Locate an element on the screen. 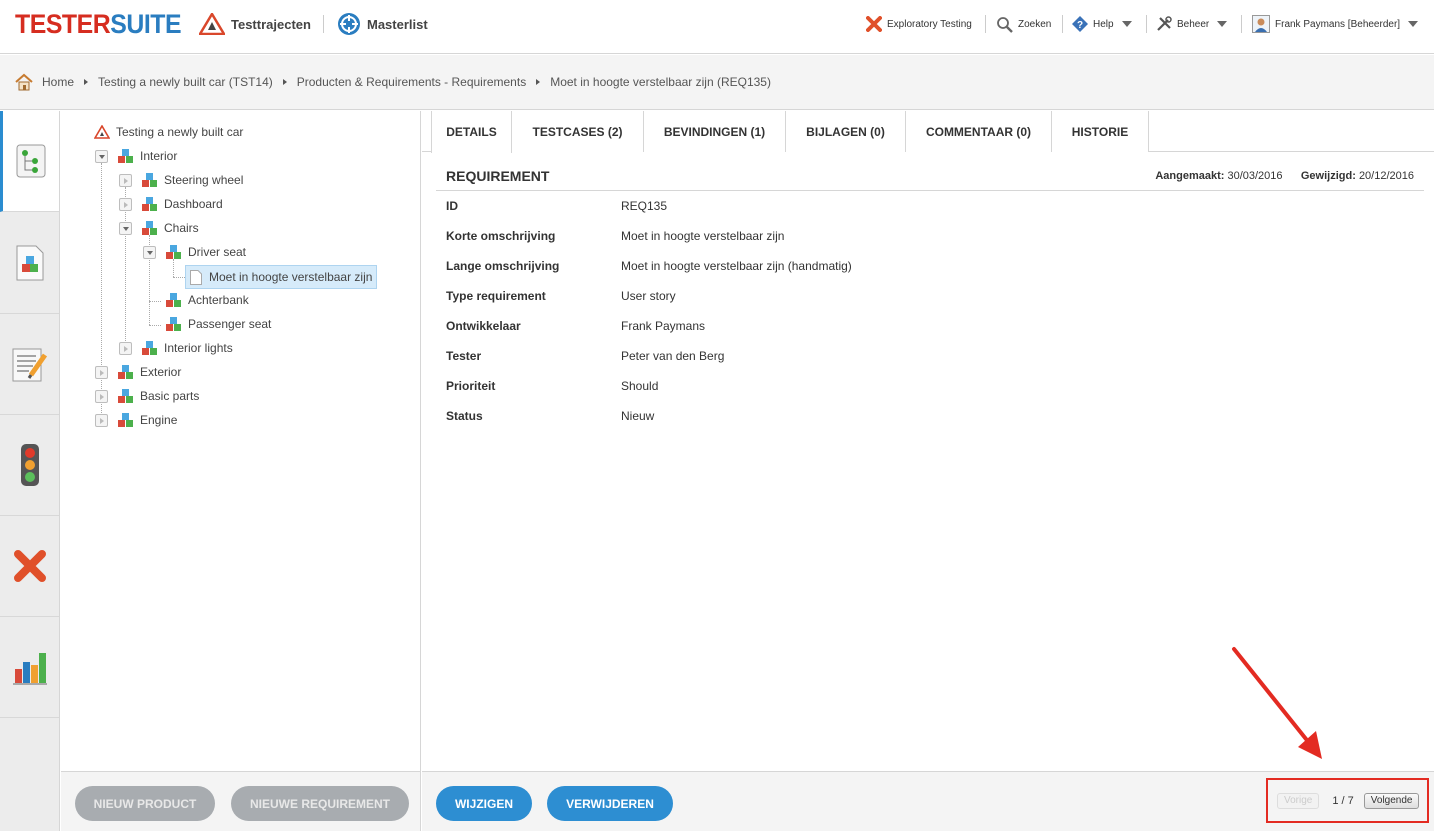  tree-toggle-dashboard is located at coordinates (125, 204).